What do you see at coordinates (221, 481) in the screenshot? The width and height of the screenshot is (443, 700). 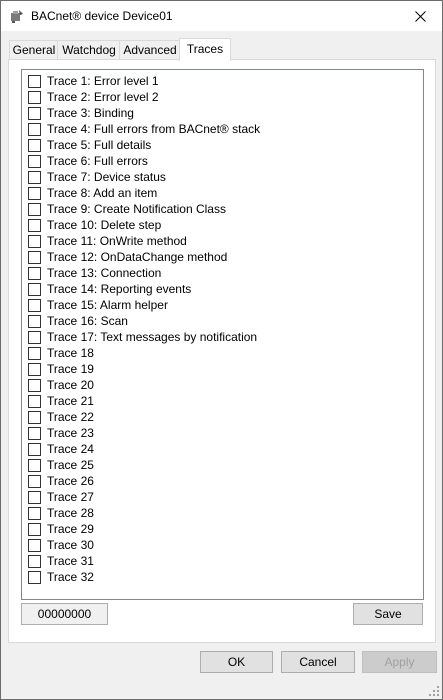 I see `trace-item: Trace 26` at bounding box center [221, 481].